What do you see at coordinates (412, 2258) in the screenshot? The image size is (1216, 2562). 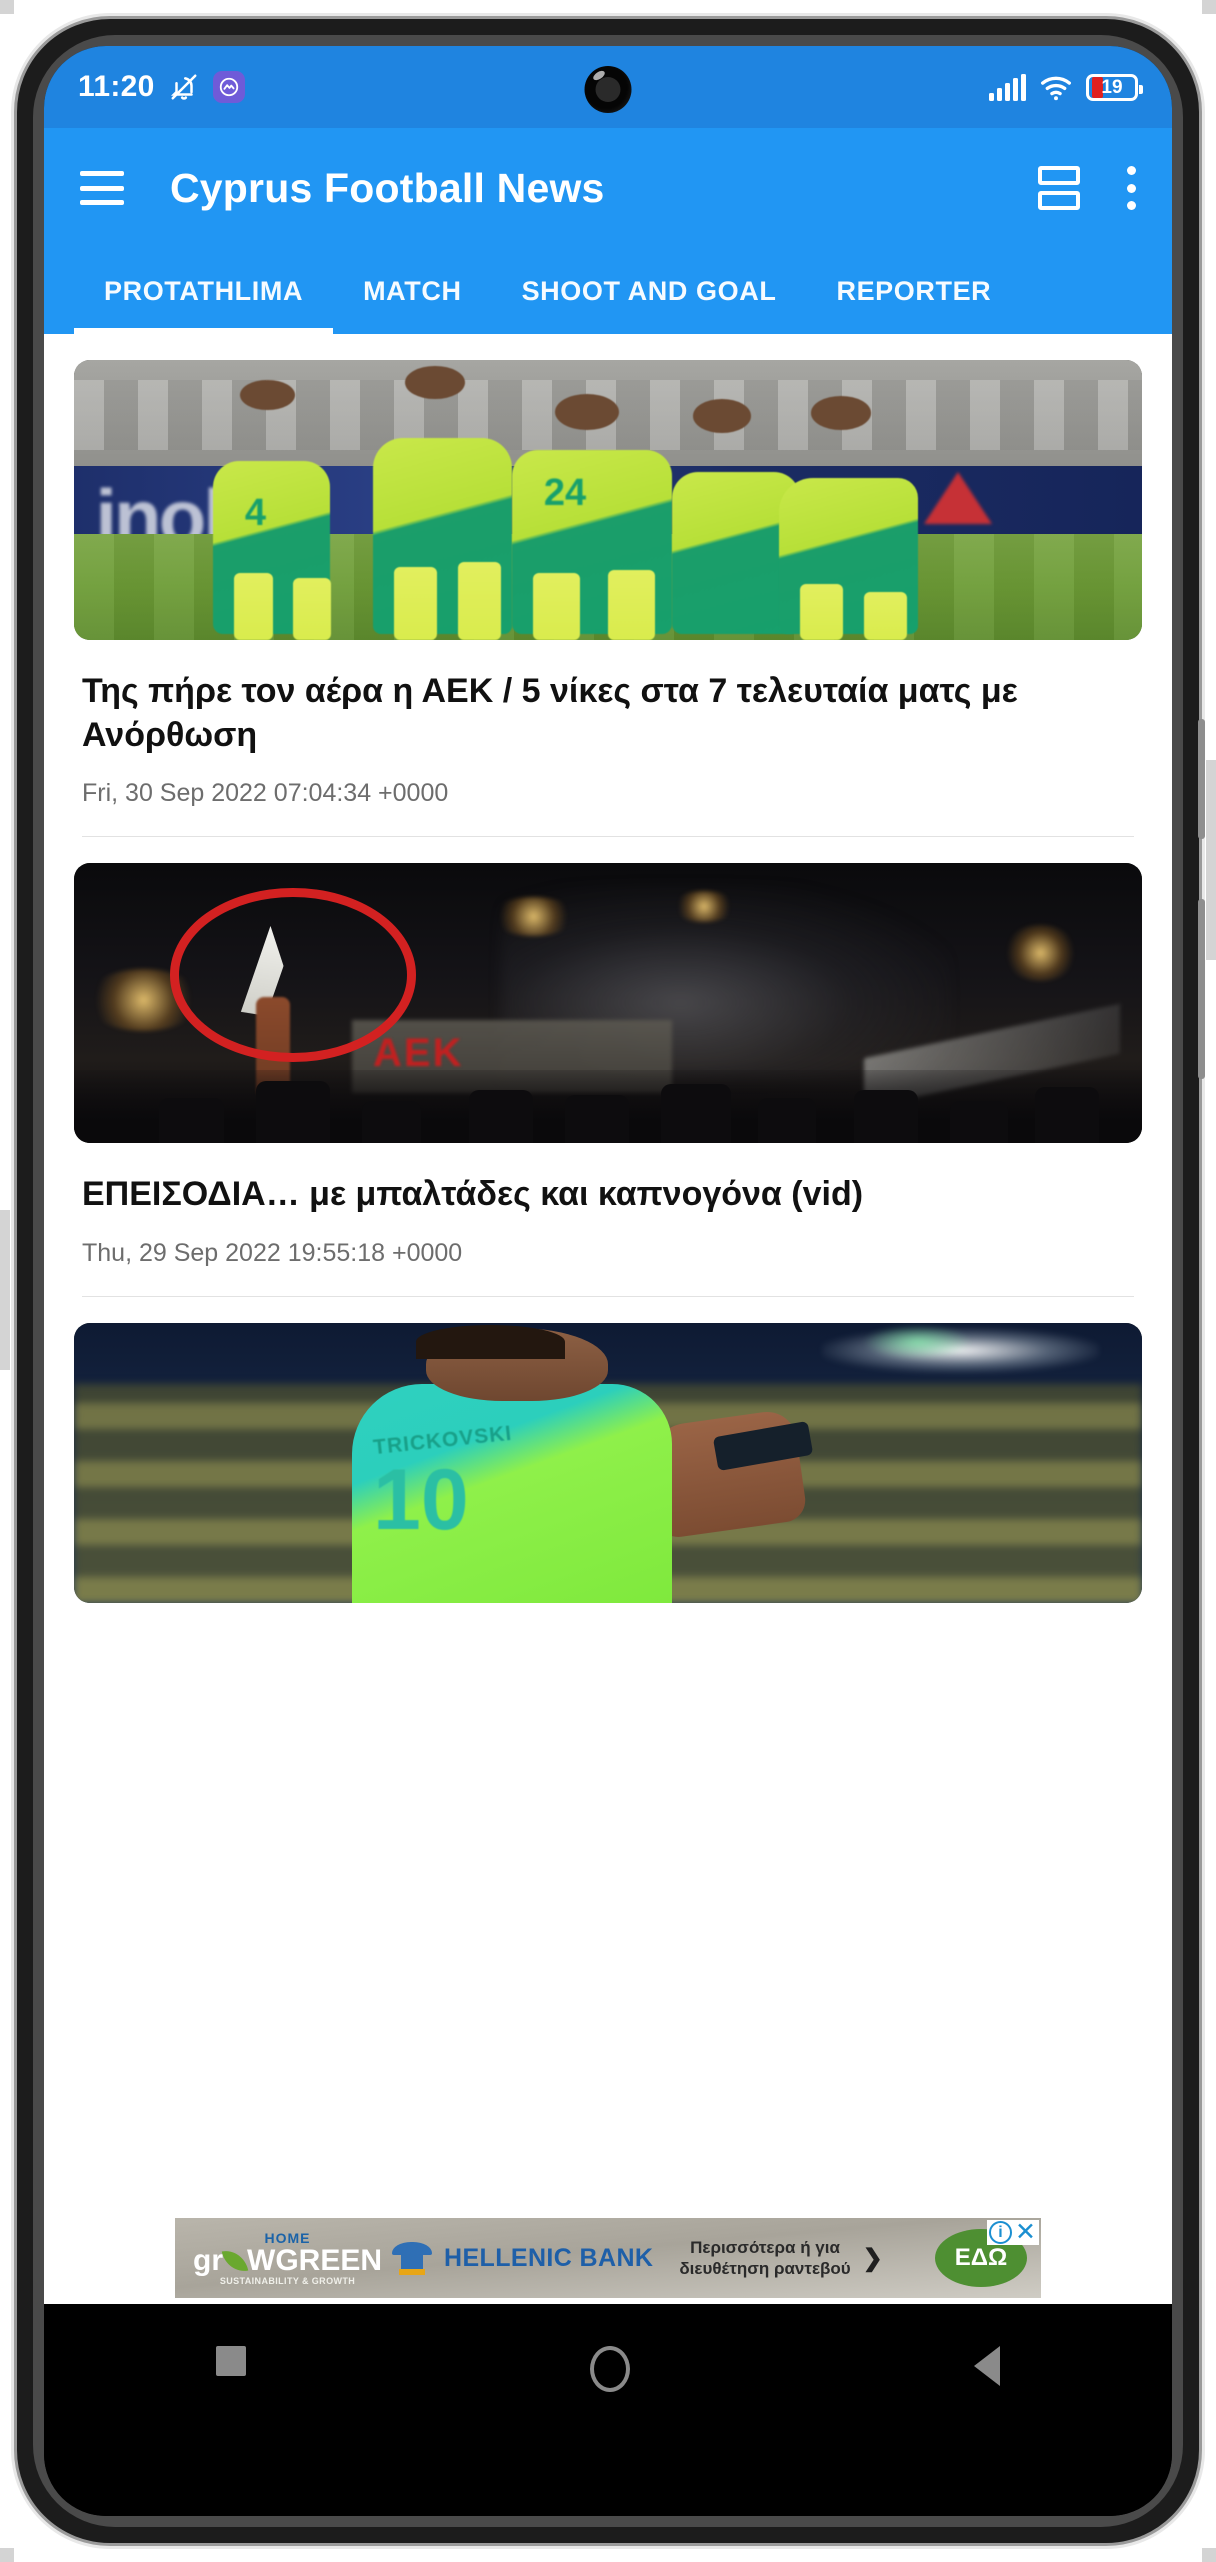 I see `greek-column-icon` at bounding box center [412, 2258].